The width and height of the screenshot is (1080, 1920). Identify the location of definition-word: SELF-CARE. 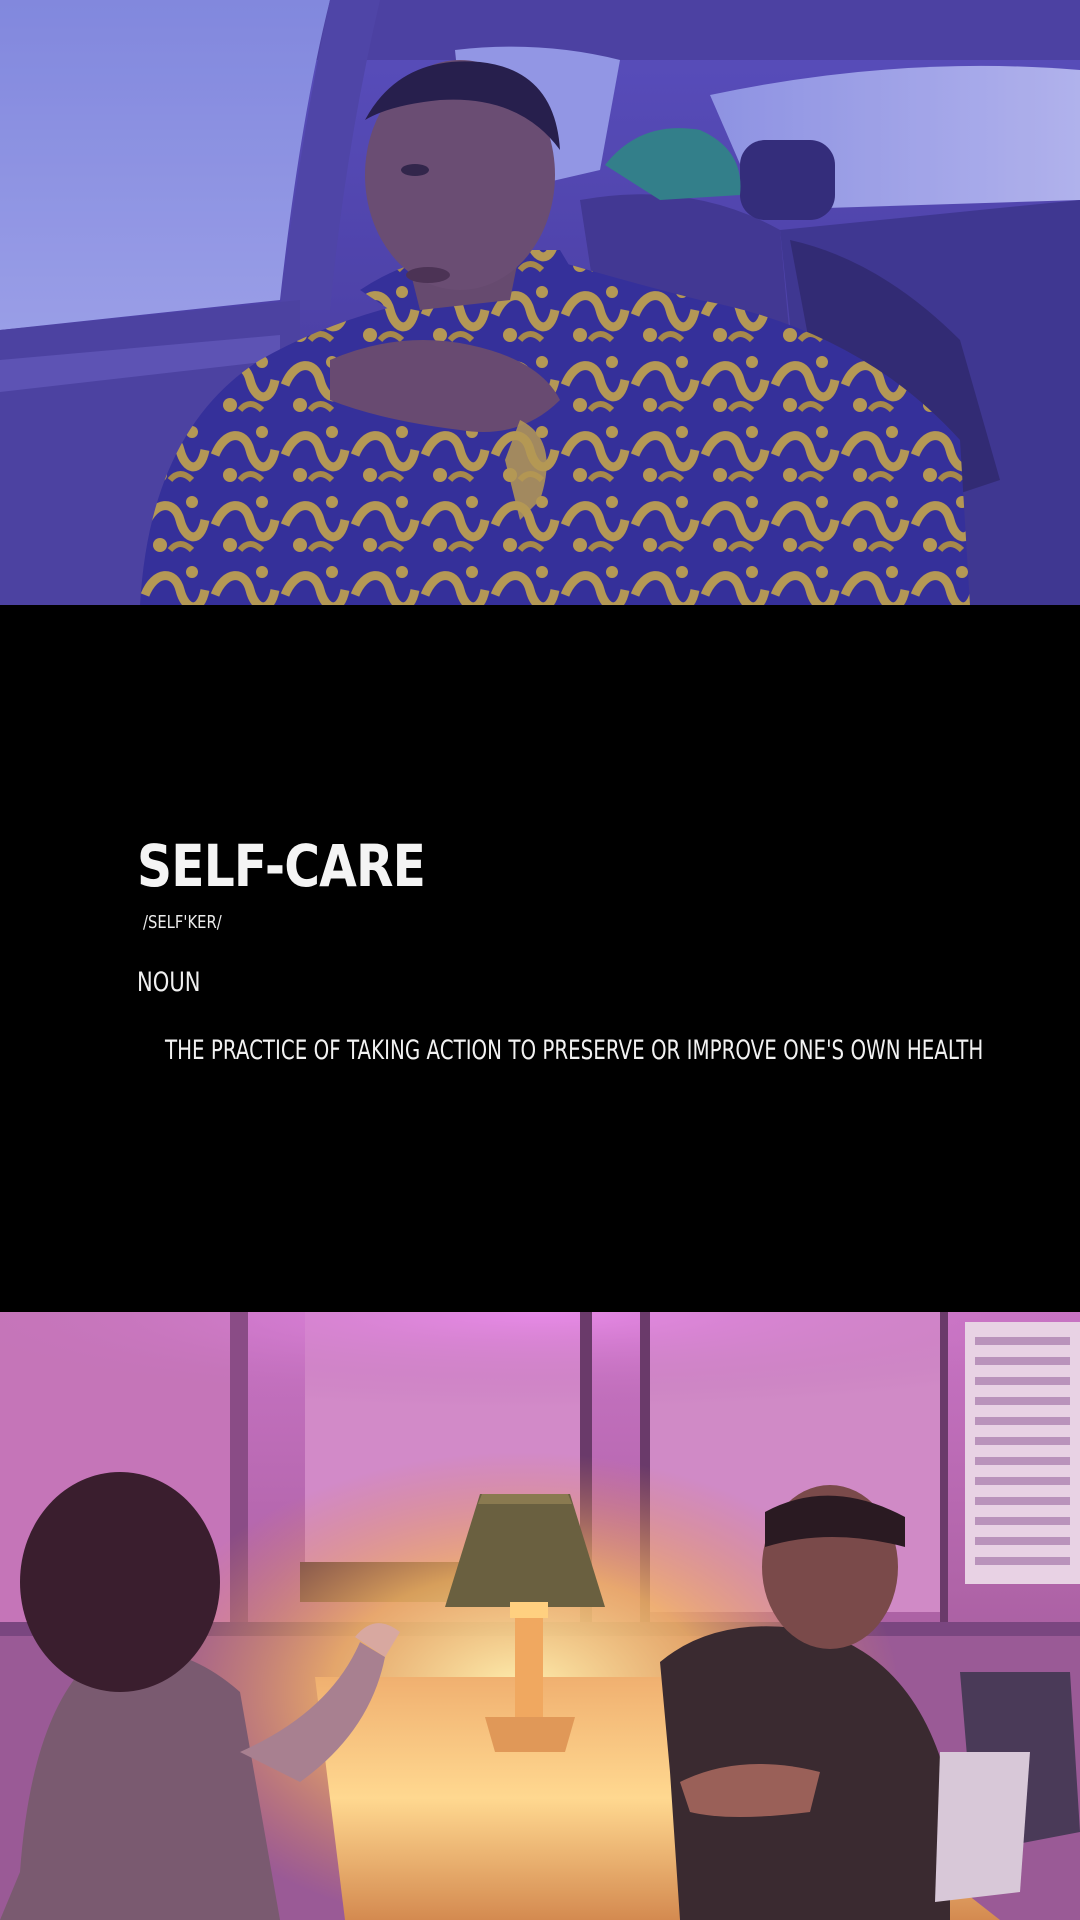
(281, 866).